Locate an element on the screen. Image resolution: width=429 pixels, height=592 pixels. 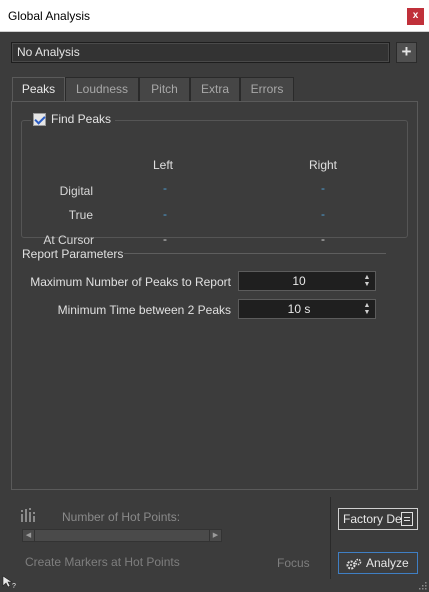
report-parameters-title: Report Parameters is located at coordinates (73, 254).